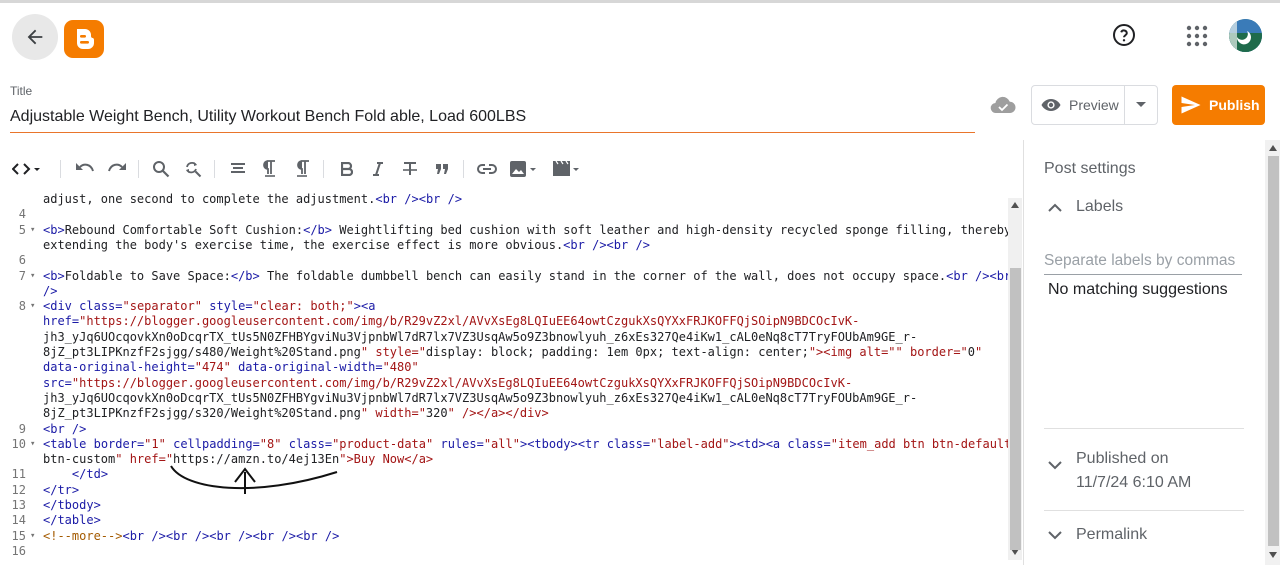  Describe the element at coordinates (22, 306) in the screenshot. I see `line-number: 8` at that location.